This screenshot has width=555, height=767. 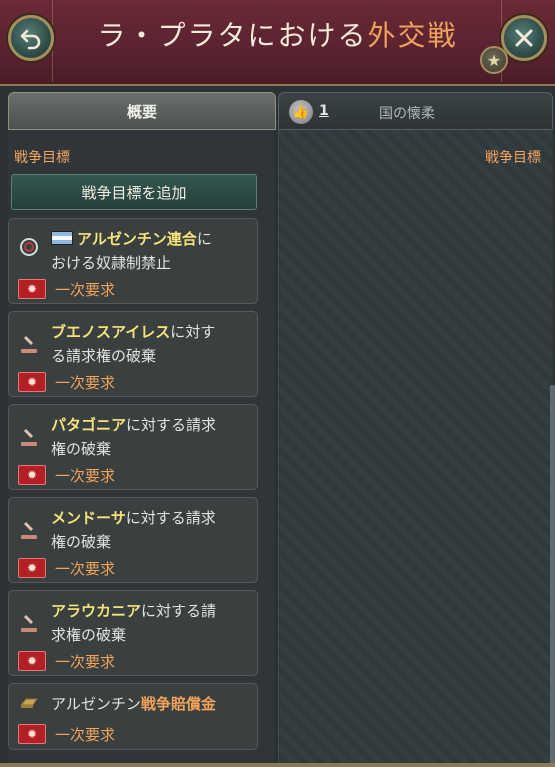 I want to click on goal-desc-1: に対する請, so click(x=179, y=611).